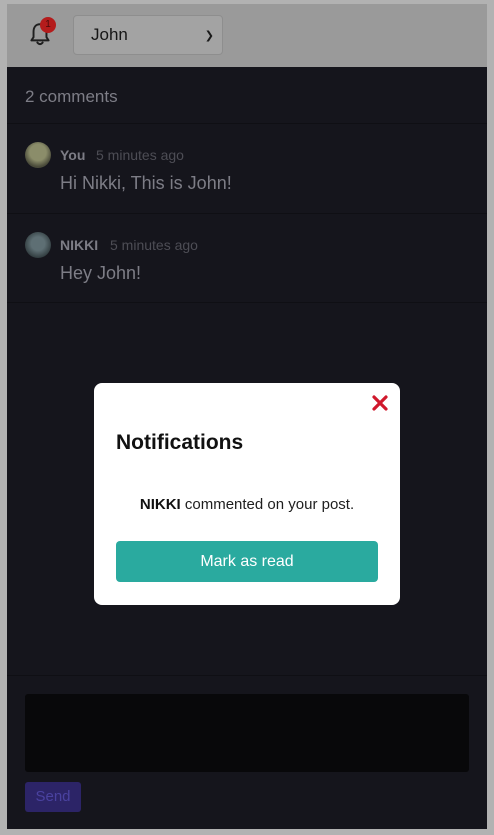 This screenshot has height=835, width=494. Describe the element at coordinates (180, 442) in the screenshot. I see `modal-title: Notifications` at that location.